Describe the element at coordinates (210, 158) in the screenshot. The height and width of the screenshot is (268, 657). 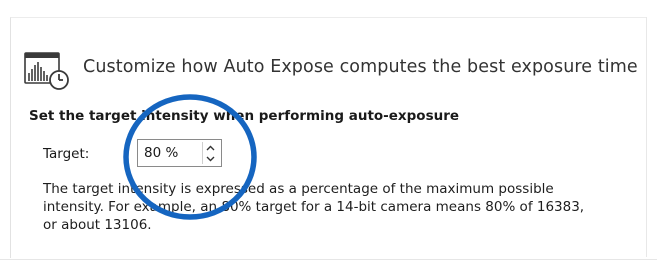
I see `chevron-down-icon` at that location.